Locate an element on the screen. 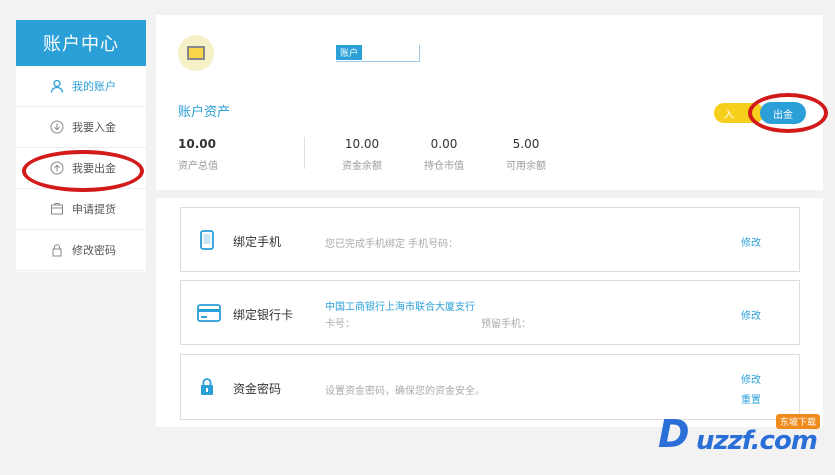  sidebar-title: 账户中心 is located at coordinates (81, 43).